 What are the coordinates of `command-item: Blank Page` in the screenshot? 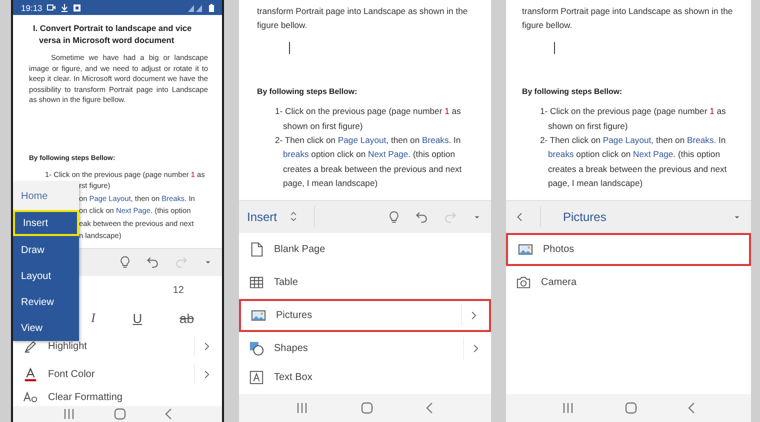 It's located at (365, 249).